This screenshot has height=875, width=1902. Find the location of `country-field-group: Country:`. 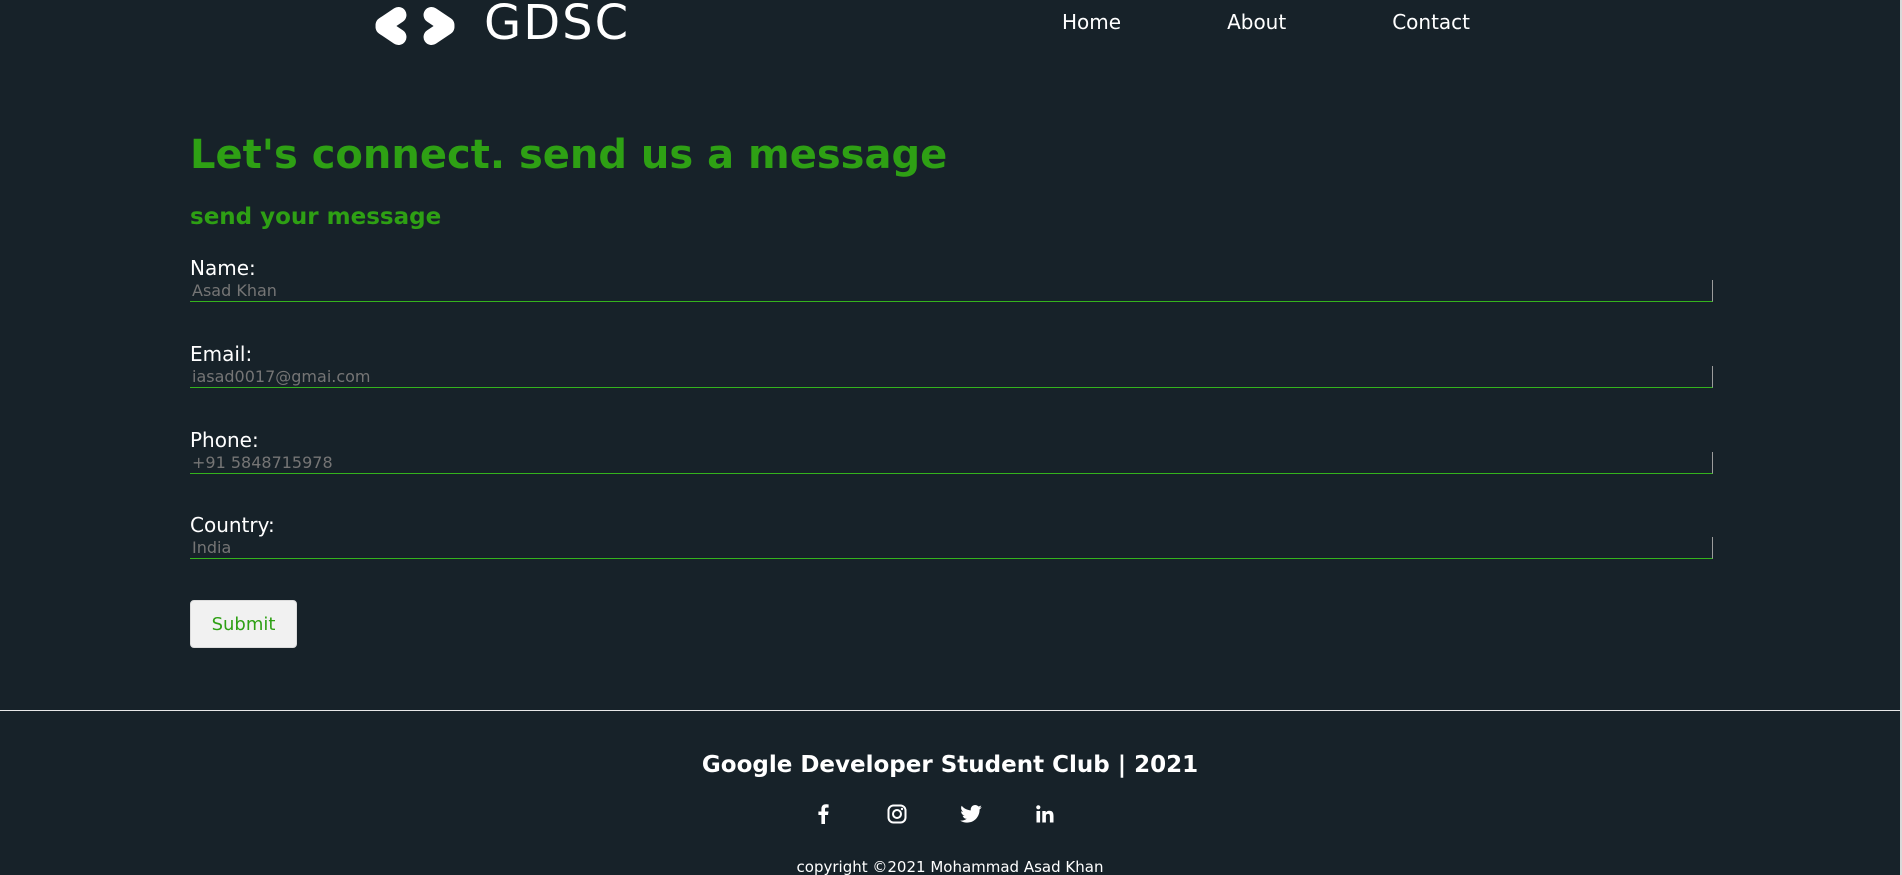

country-field-group: Country: is located at coordinates (951, 536).